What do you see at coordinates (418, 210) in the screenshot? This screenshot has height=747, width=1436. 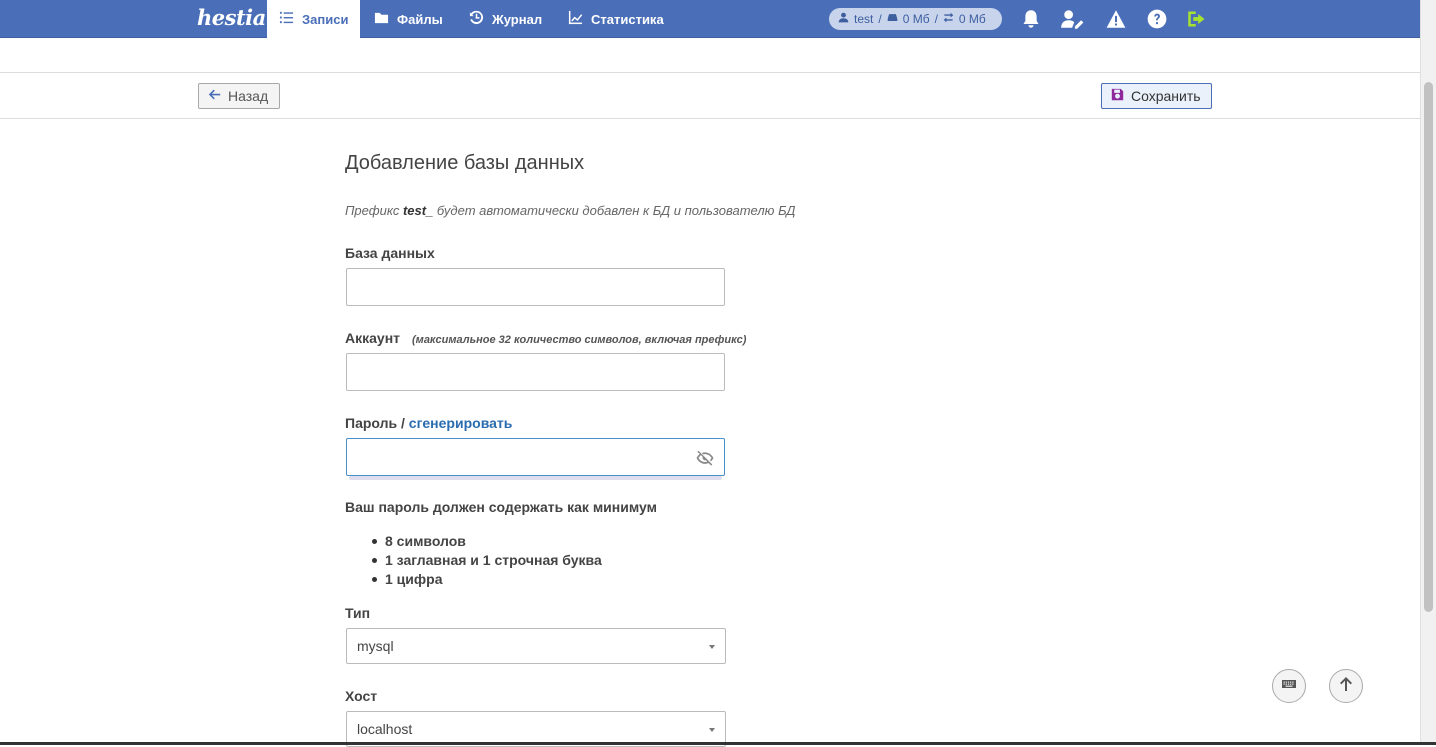 I see `prefix-value: test_` at bounding box center [418, 210].